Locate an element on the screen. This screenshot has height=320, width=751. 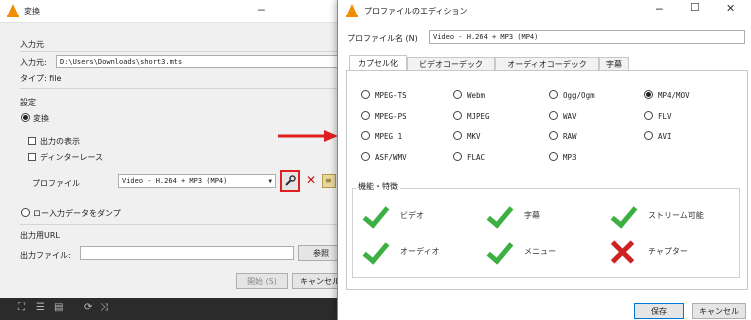
fullscreen-icon: ⛶ is located at coordinates (21, 307).